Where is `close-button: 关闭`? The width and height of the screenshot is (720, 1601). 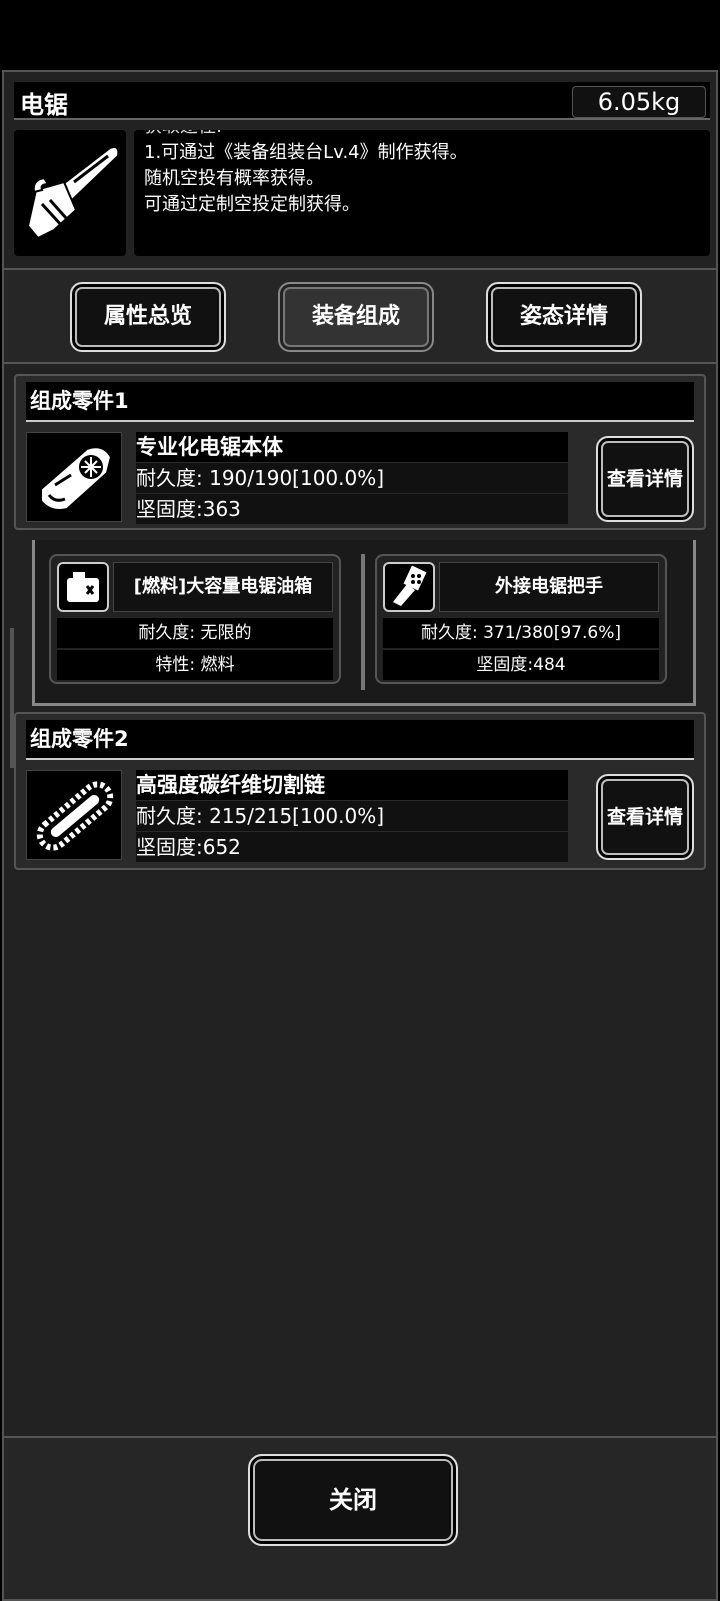 close-button: 关闭 is located at coordinates (353, 1500).